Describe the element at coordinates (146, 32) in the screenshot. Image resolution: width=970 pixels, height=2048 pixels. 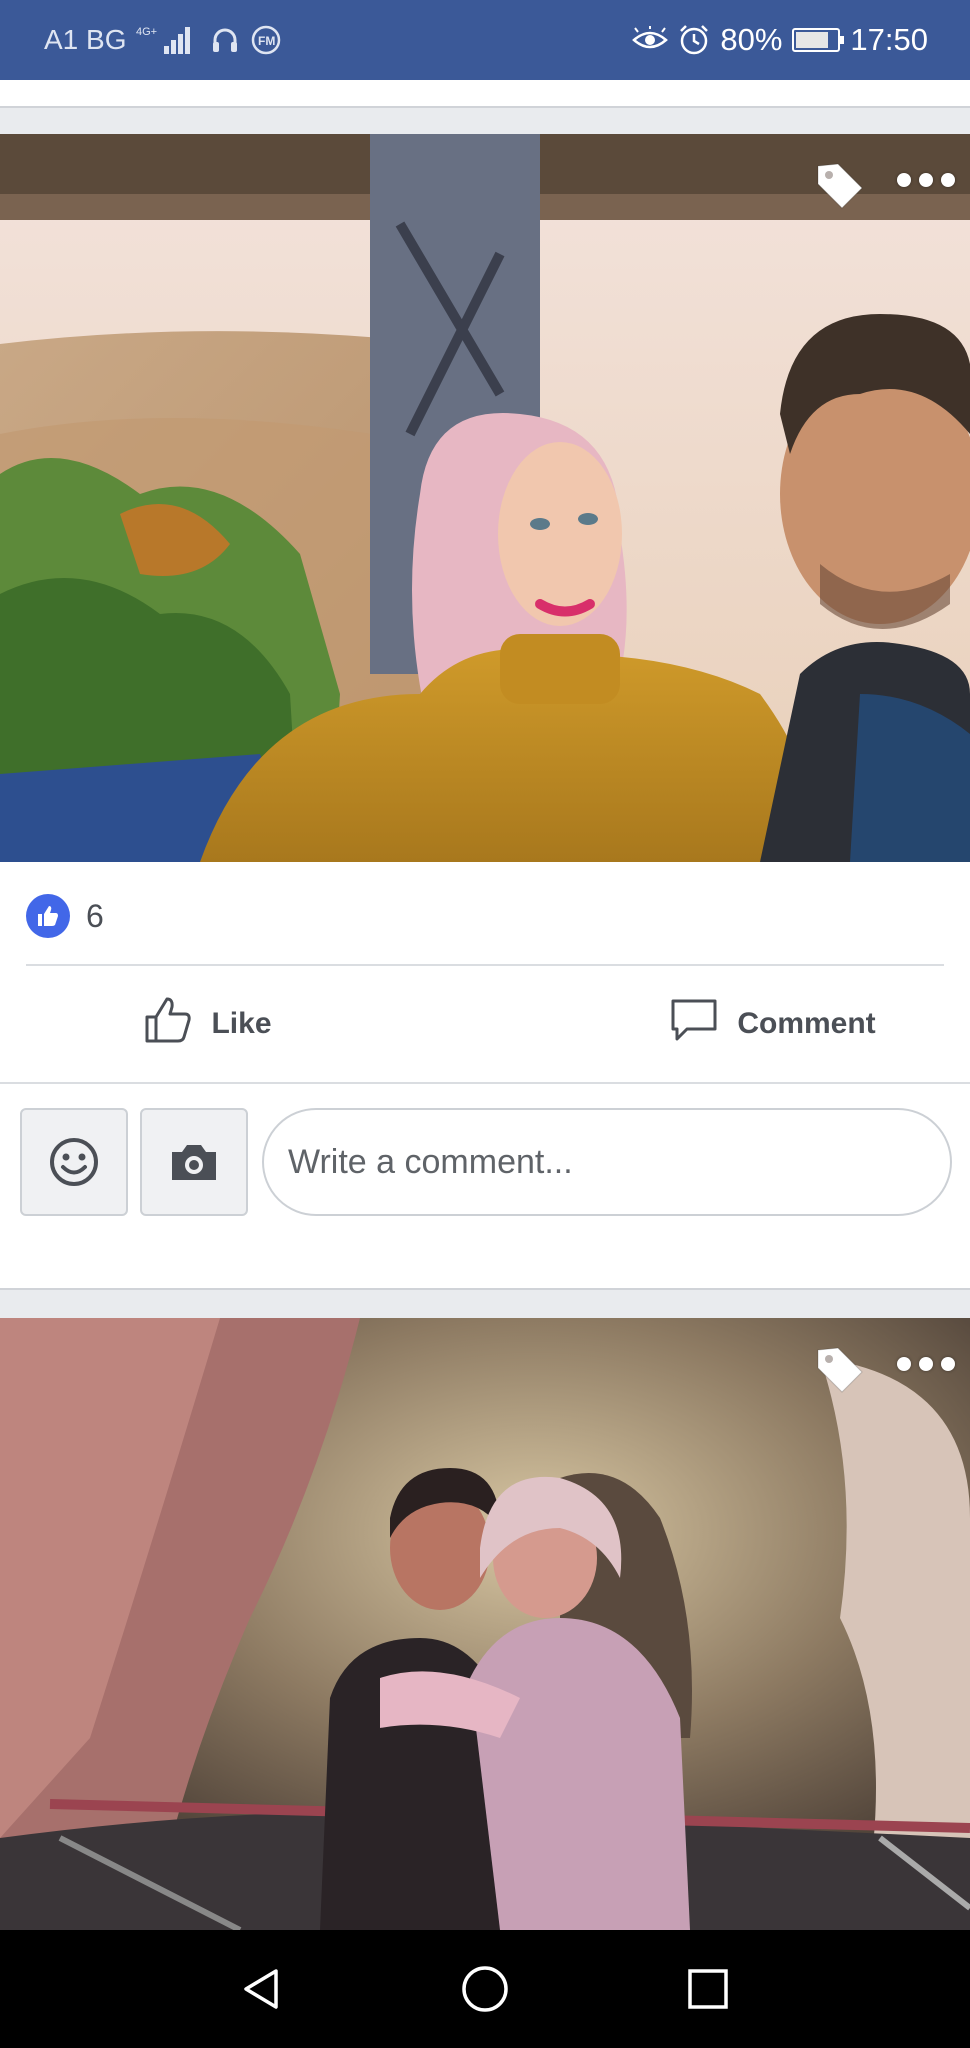
I see `network-type-label: 4G+` at that location.